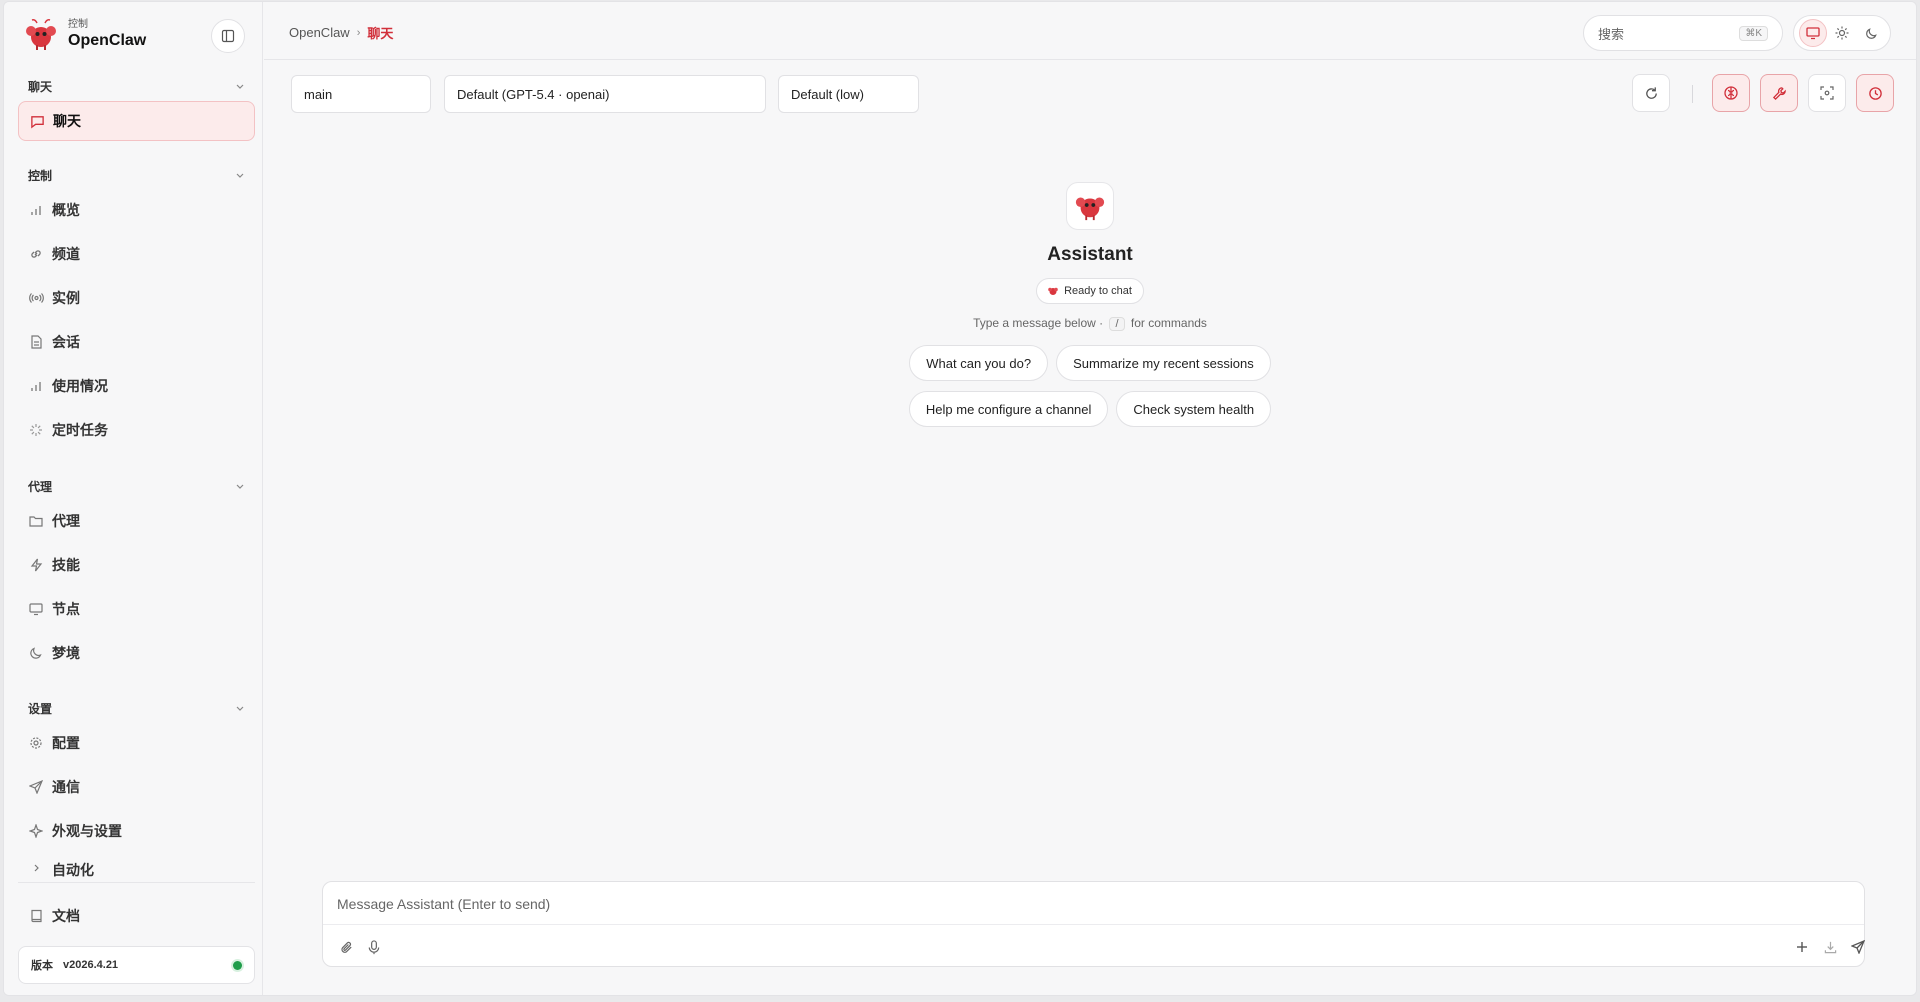  What do you see at coordinates (136, 430) in the screenshot?
I see `sidebar-item-cron: 定时任务` at bounding box center [136, 430].